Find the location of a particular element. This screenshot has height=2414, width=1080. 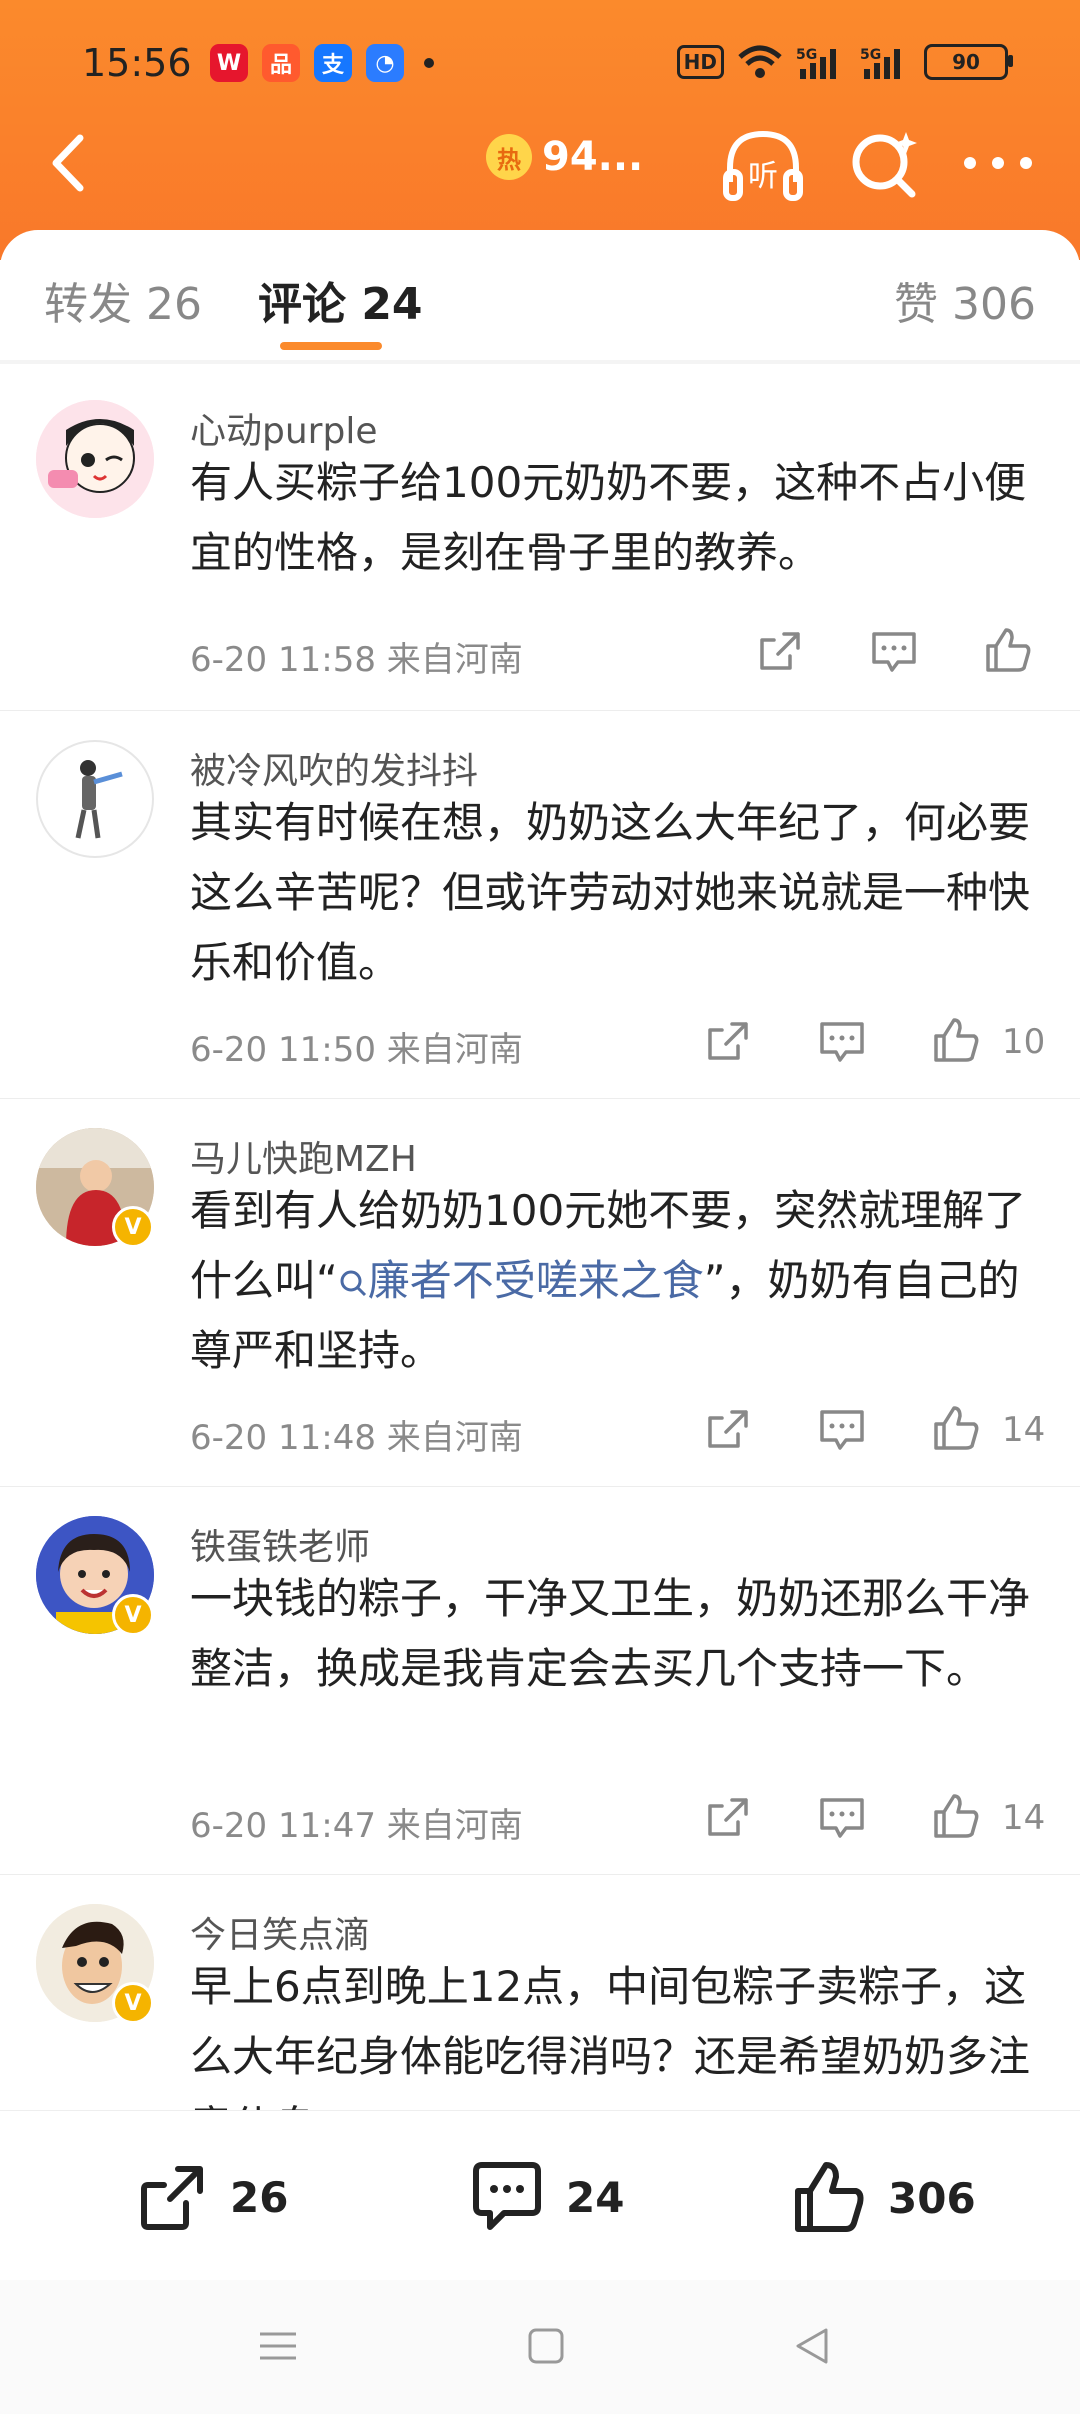

tab-like: 赞 306 is located at coordinates (965, 300).